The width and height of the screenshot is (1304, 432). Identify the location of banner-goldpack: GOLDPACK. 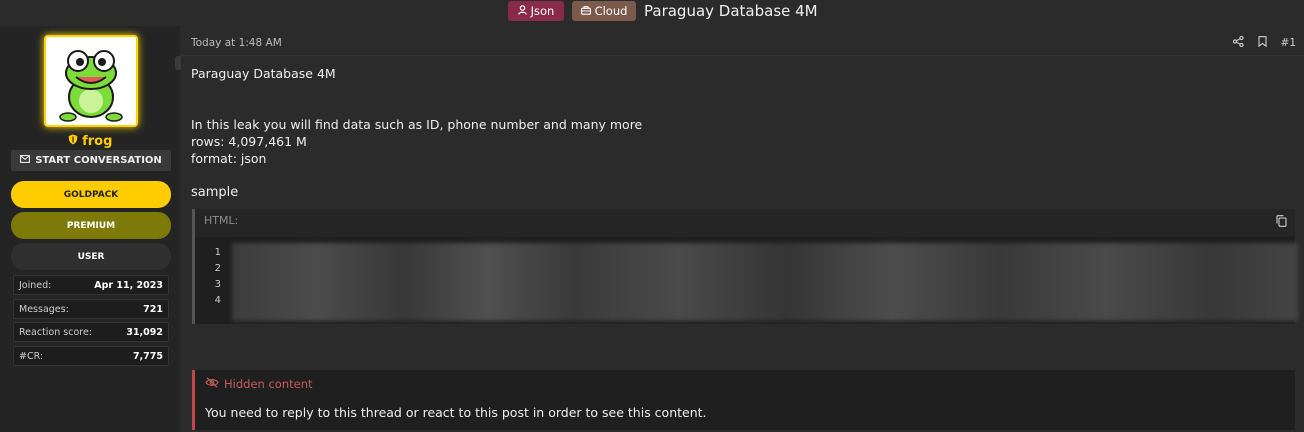
(91, 194).